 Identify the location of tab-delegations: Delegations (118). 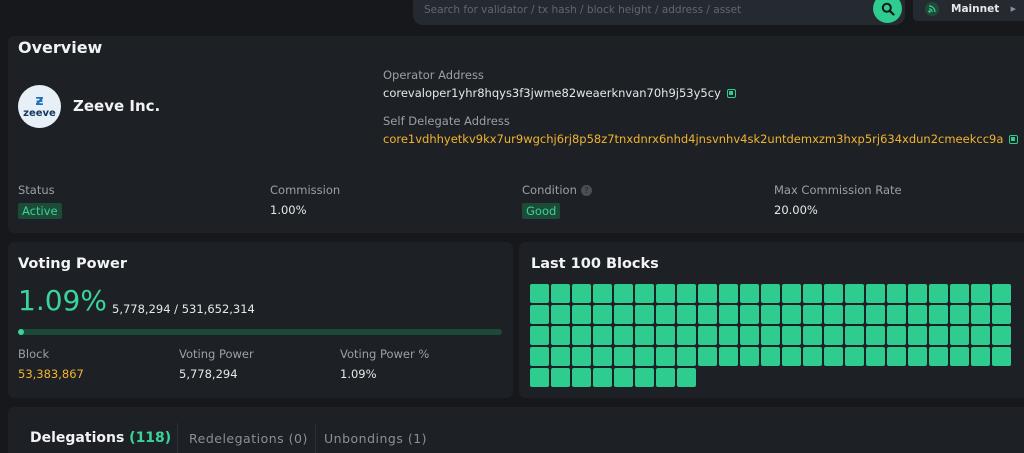
(100, 438).